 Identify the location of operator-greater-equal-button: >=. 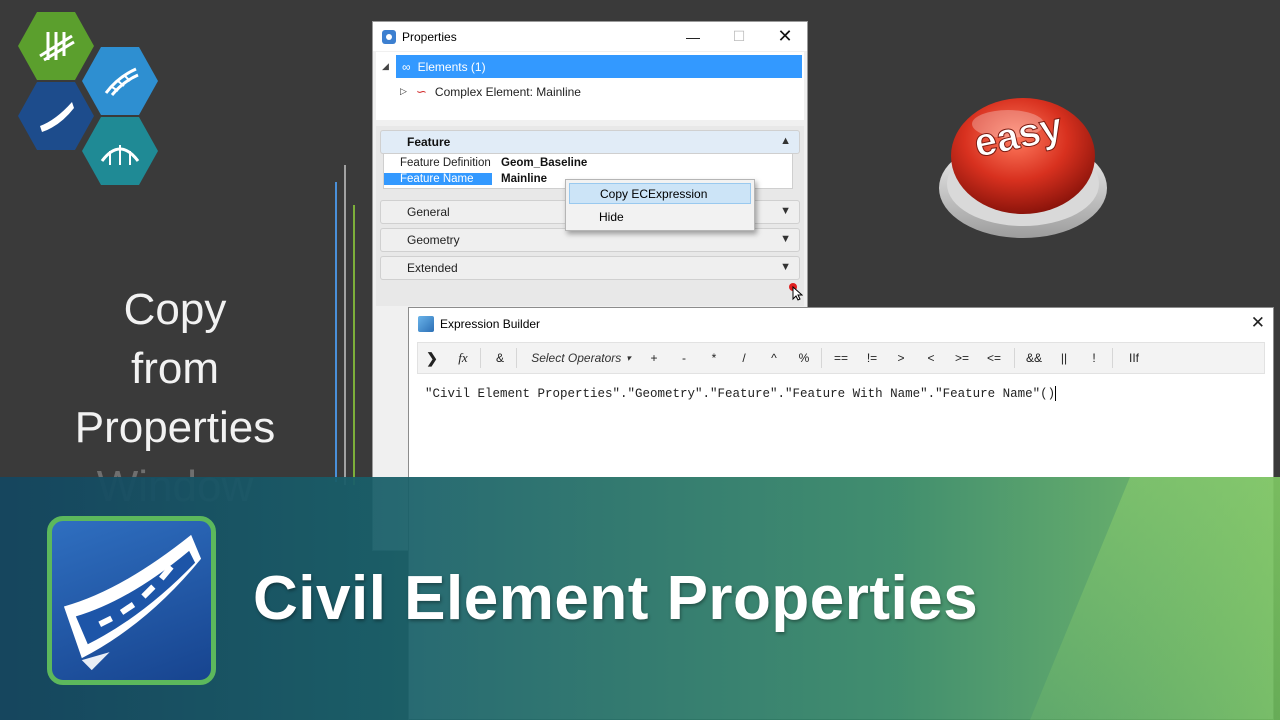
(962, 358).